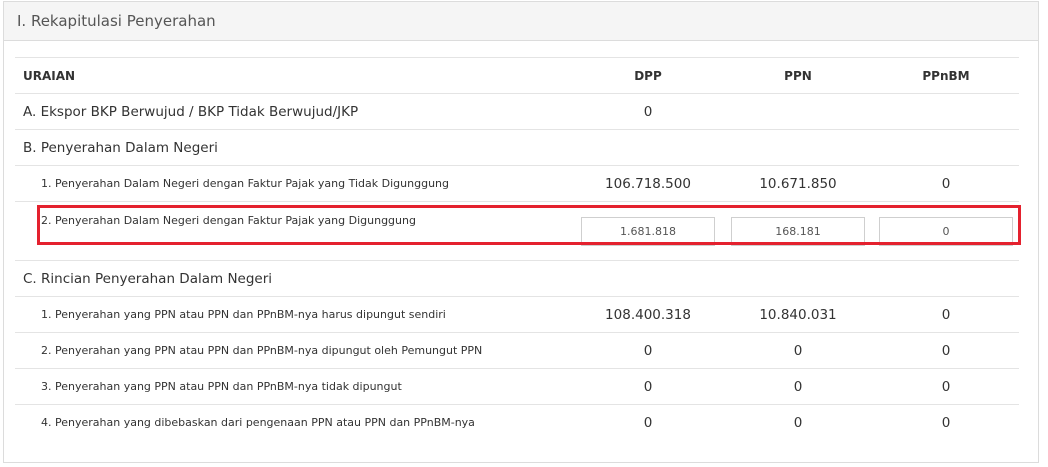 The width and height of the screenshot is (1048, 467). Describe the element at coordinates (798, 314) in the screenshot. I see `row-c1-ppn: 10.840.031` at that location.